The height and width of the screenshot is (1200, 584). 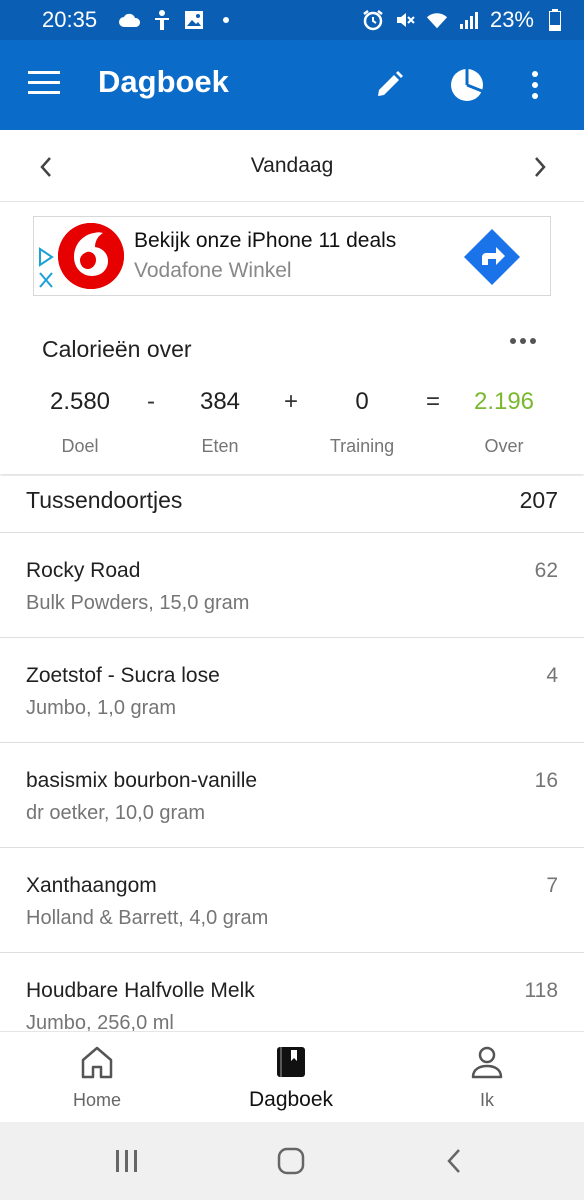 I want to click on food-calories: 7, so click(x=552, y=885).